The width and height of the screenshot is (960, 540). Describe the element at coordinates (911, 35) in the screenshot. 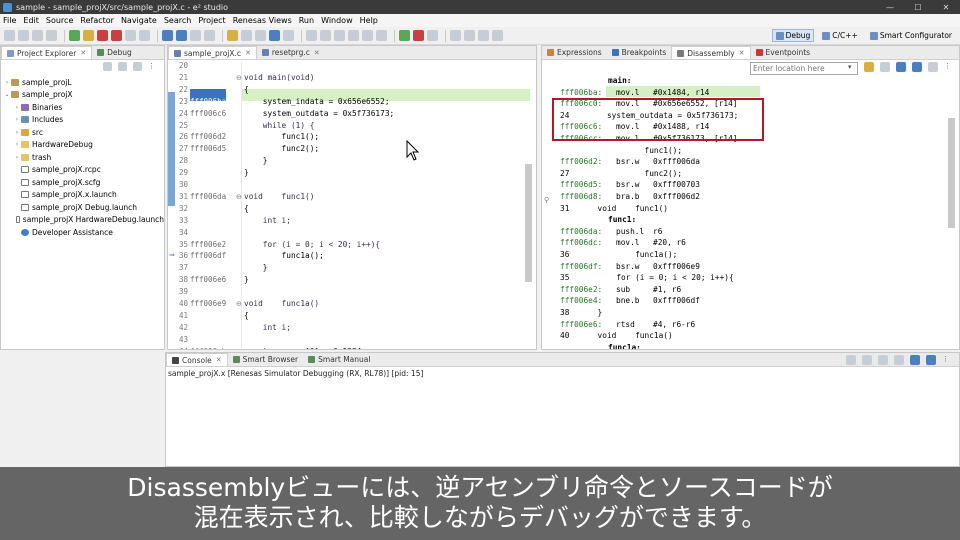

I see `perspective-smart-configurator: Smart Configurator` at that location.